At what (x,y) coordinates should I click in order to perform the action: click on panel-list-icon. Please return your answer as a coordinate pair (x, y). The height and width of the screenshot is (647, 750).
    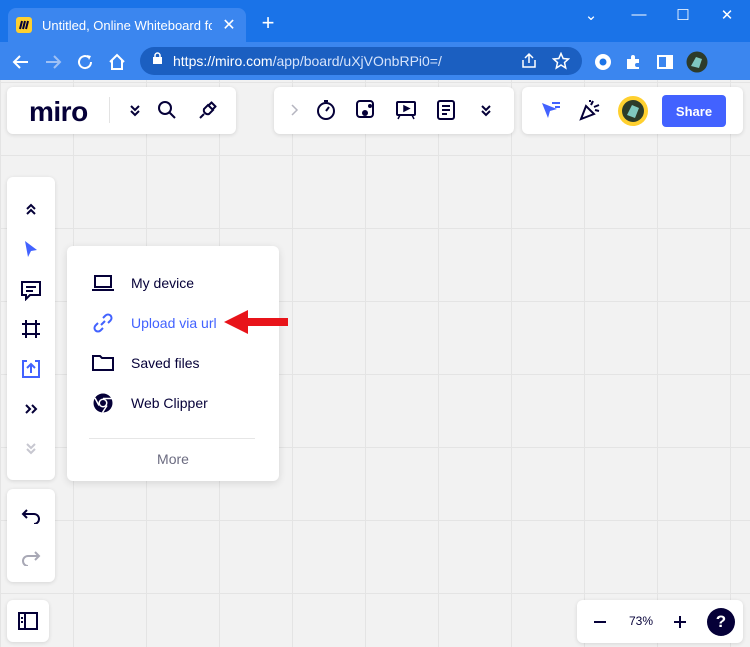
    Looking at the image, I should click on (28, 621).